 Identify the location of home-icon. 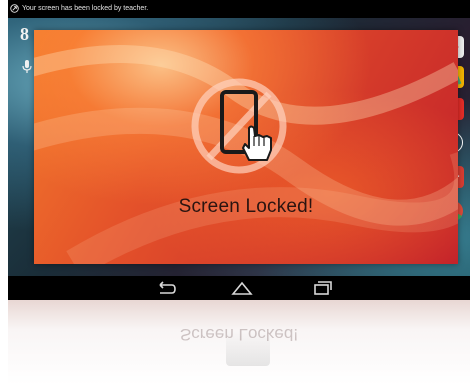
(242, 288).